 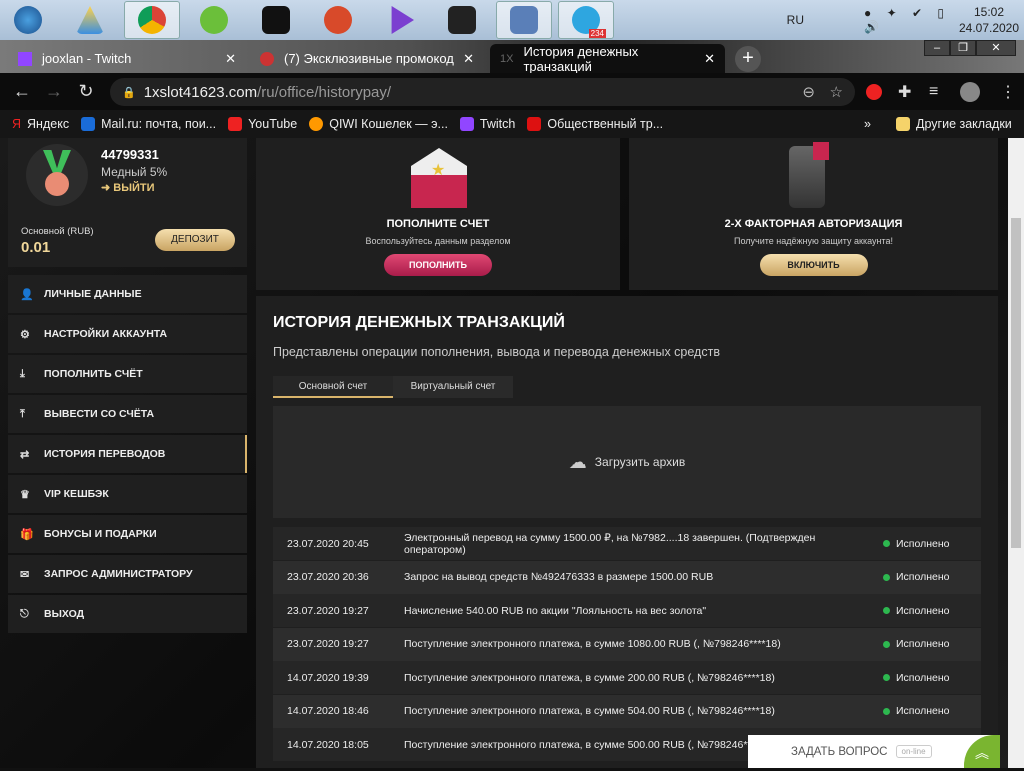 I want to click on tab-virtual-account: Виртуальный счет, so click(x=453, y=387).